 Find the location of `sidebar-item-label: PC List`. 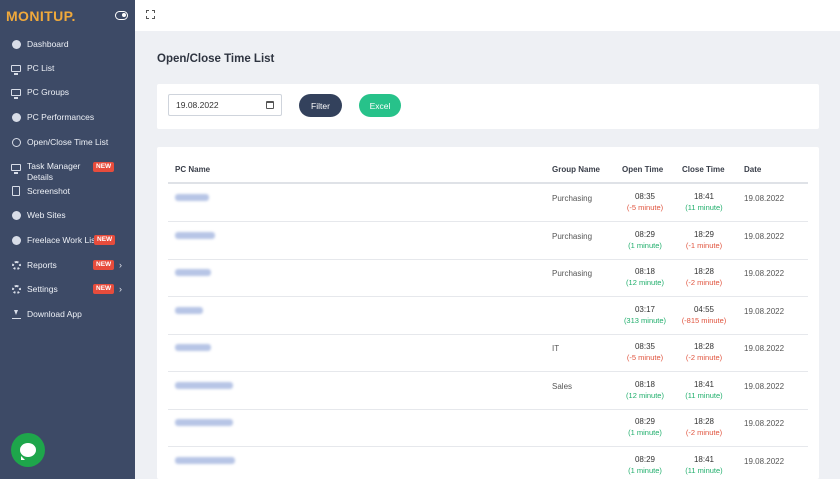

sidebar-item-label: PC List is located at coordinates (41, 67).